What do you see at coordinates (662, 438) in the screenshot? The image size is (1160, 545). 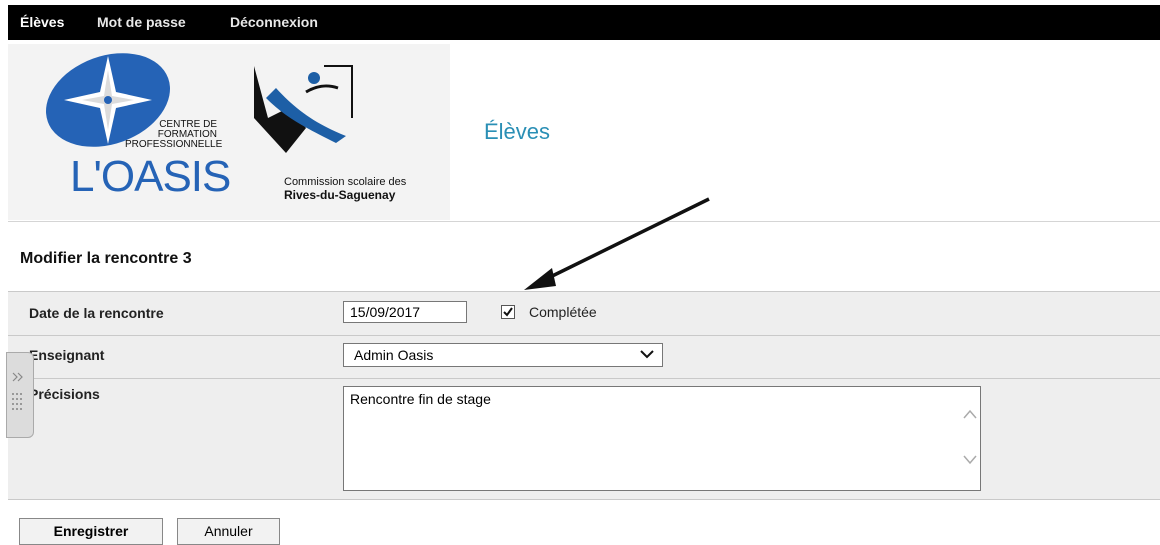 I see `details-textarea: Rencontre fin de stage` at bounding box center [662, 438].